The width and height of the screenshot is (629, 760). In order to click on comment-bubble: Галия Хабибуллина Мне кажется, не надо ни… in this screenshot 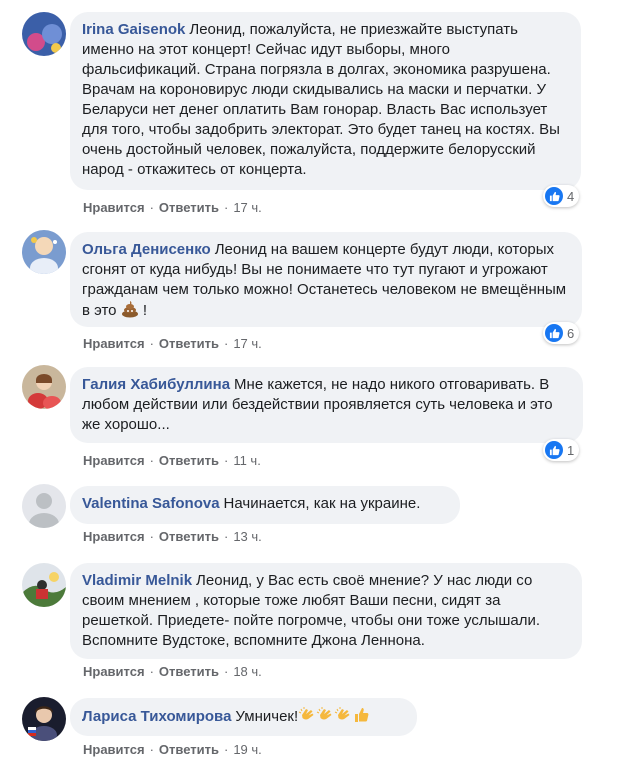, I will do `click(326, 405)`.